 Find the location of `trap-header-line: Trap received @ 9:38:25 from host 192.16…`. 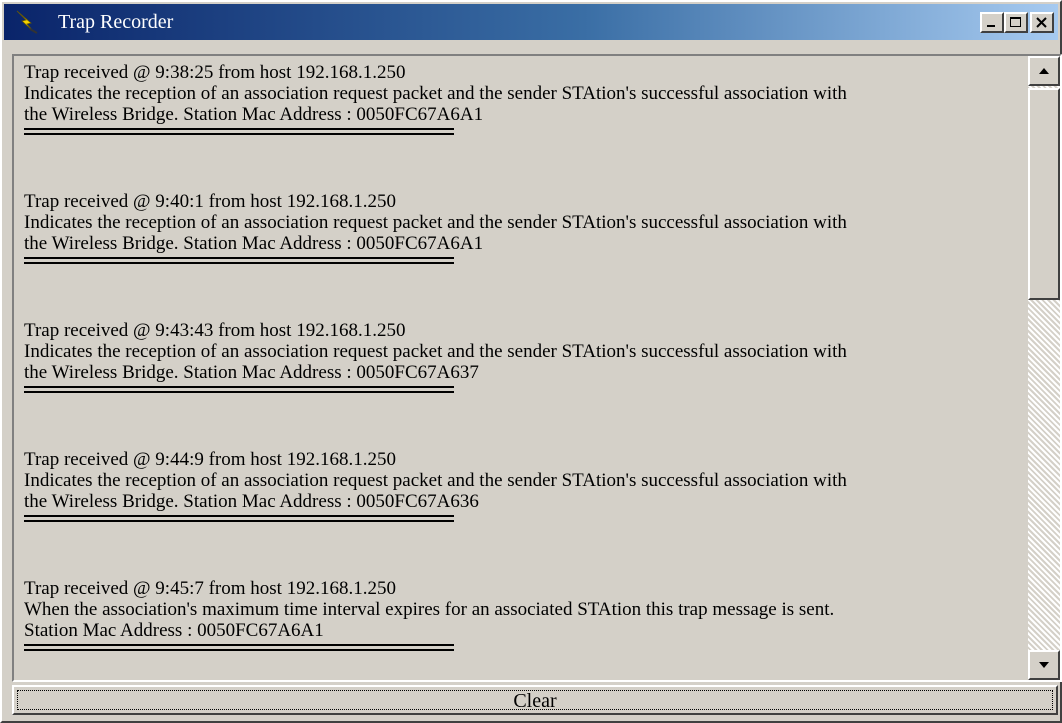

trap-header-line: Trap received @ 9:38:25 from host 192.16… is located at coordinates (215, 72).